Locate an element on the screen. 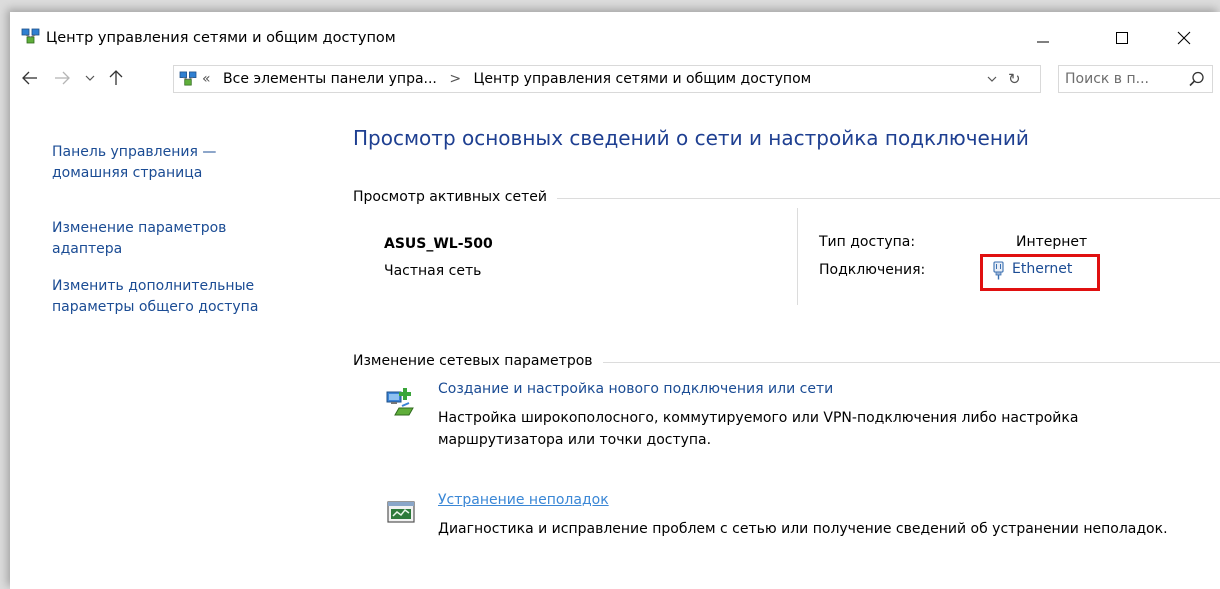 Image resolution: width=1220 pixels, height=589 pixels. close-icon is located at coordinates (1184, 38).